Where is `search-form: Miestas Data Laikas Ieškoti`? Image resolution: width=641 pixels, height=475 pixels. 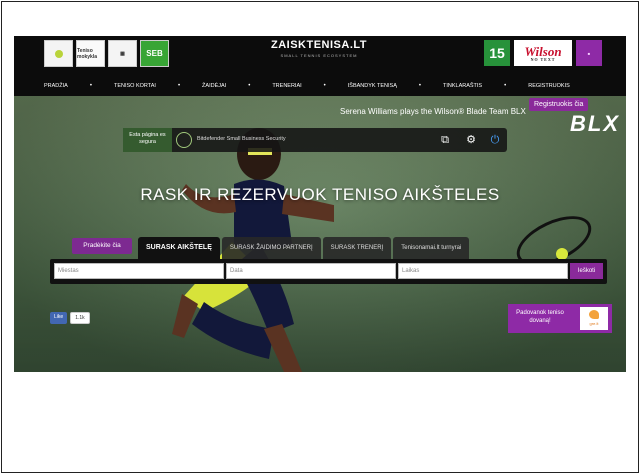
search-form: Miestas Data Laikas Ieškoti is located at coordinates (328, 271).